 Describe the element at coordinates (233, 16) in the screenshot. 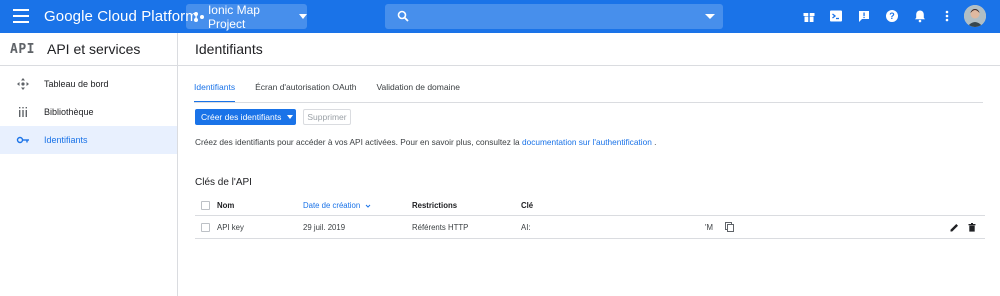

I see `project-name: Ionic Map Project` at that location.